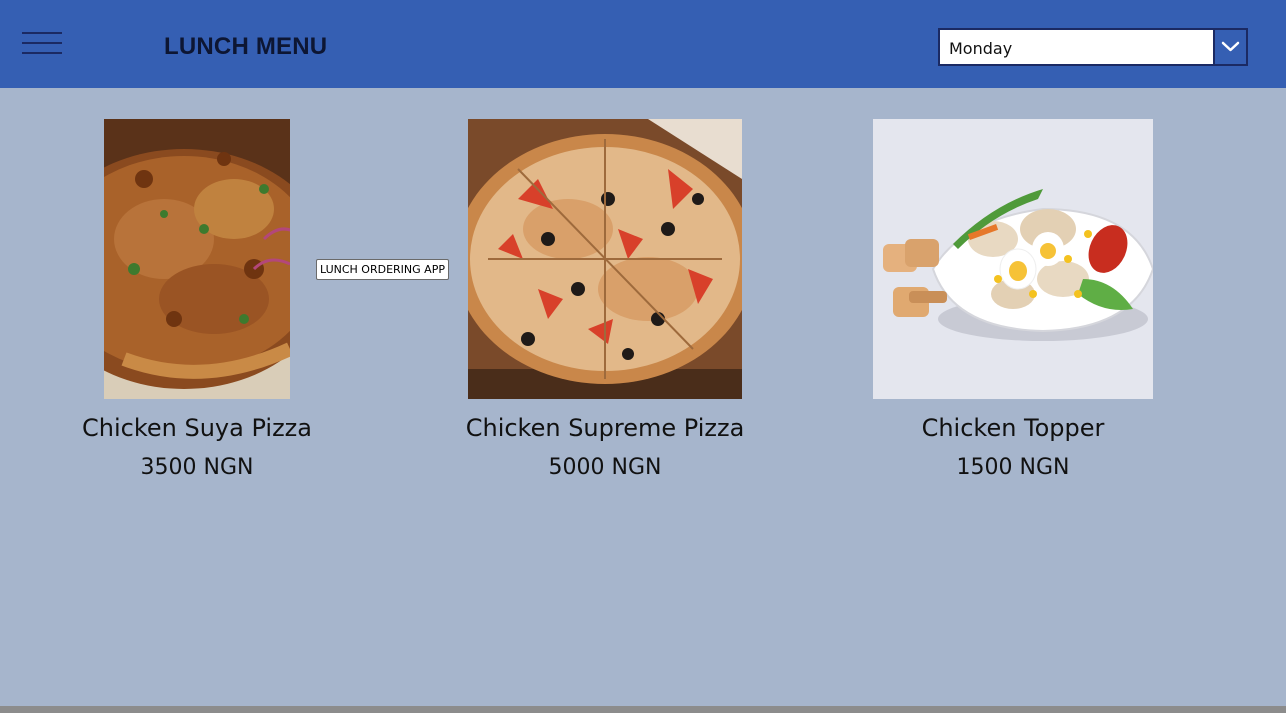 The height and width of the screenshot is (713, 1286). I want to click on menu-item-image-supreme-pizza, so click(605, 259).